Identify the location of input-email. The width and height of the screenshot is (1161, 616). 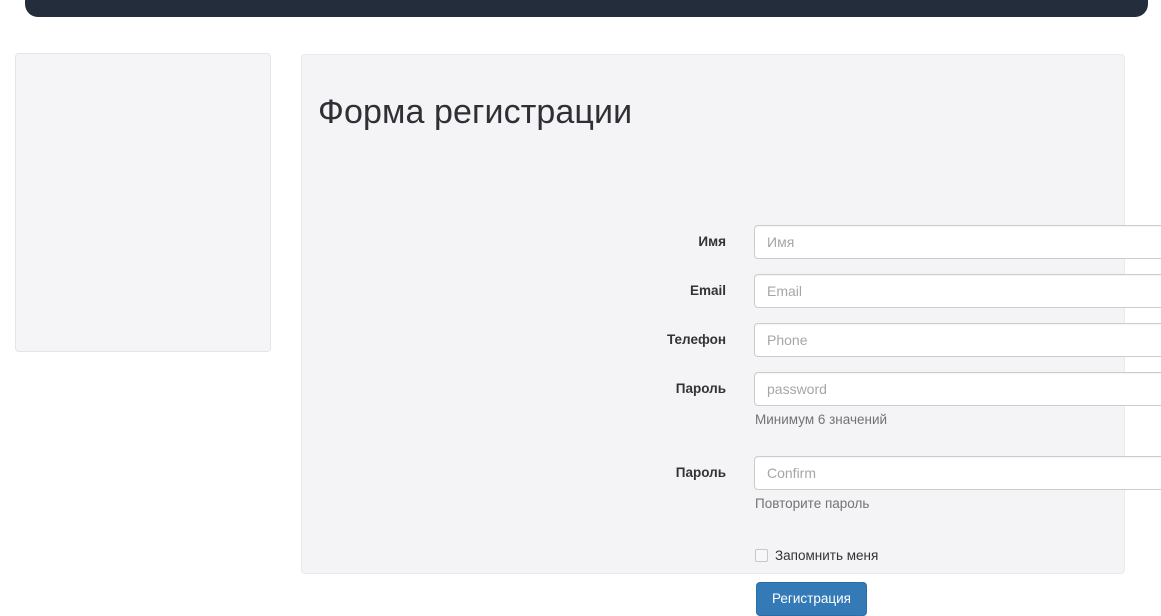
(957, 291).